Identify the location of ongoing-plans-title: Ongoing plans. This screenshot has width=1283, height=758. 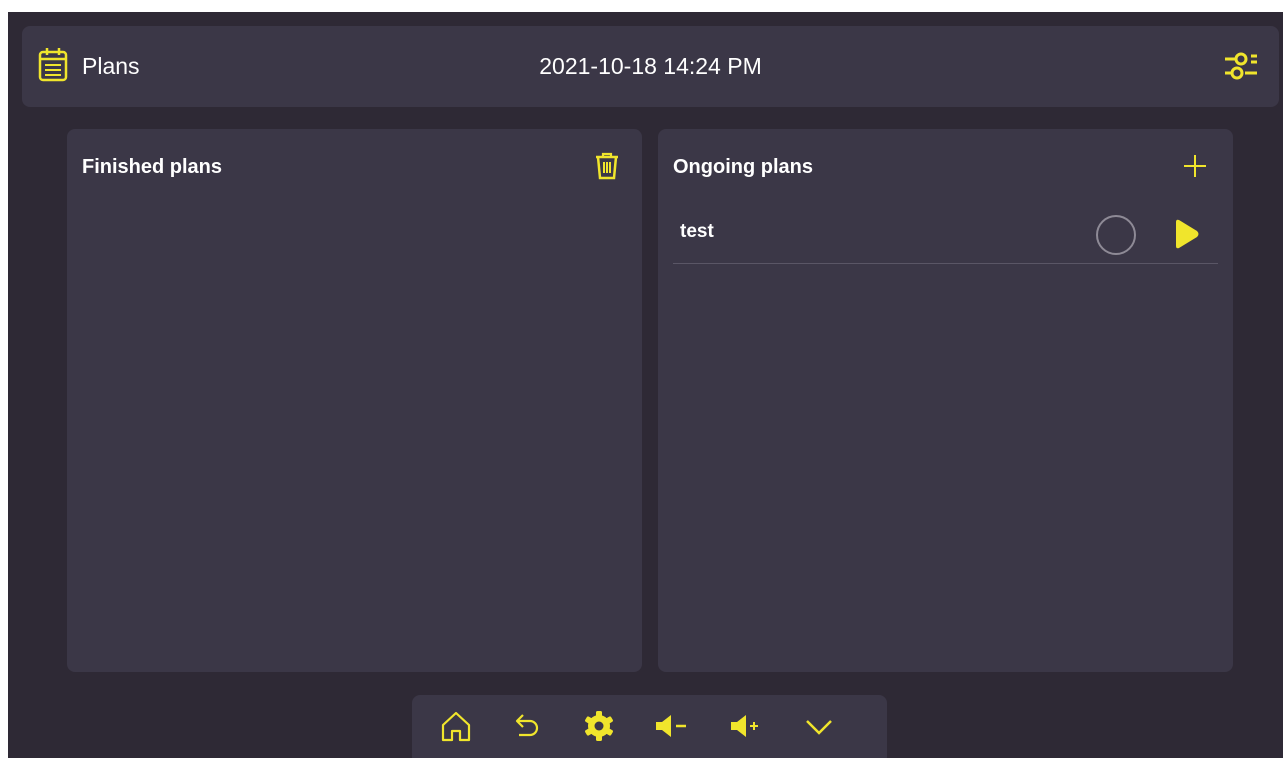
(743, 167).